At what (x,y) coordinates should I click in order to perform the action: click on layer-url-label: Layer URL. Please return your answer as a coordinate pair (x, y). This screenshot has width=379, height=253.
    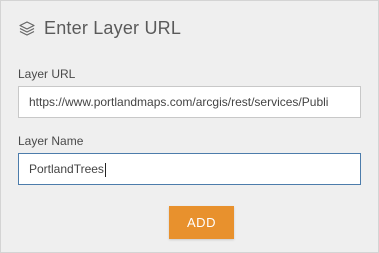
    Looking at the image, I should click on (47, 74).